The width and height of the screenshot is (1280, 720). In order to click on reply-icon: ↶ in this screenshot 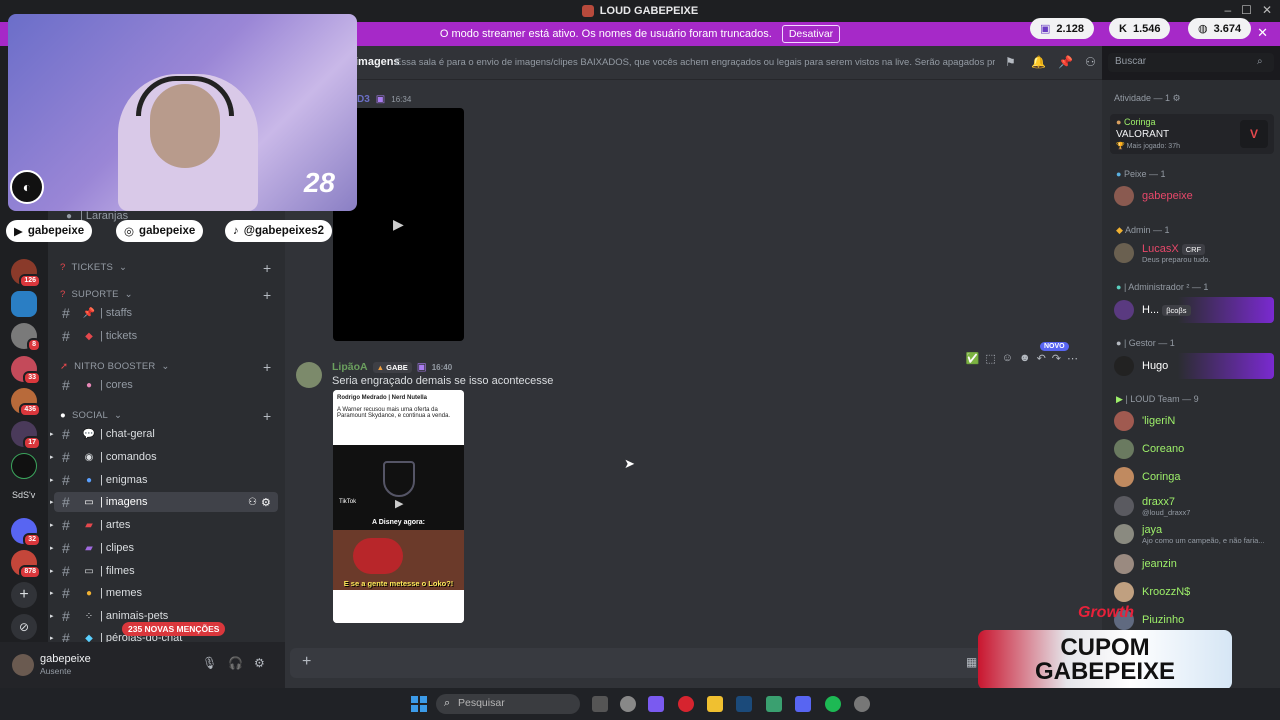, I will do `click(1041, 358)`.